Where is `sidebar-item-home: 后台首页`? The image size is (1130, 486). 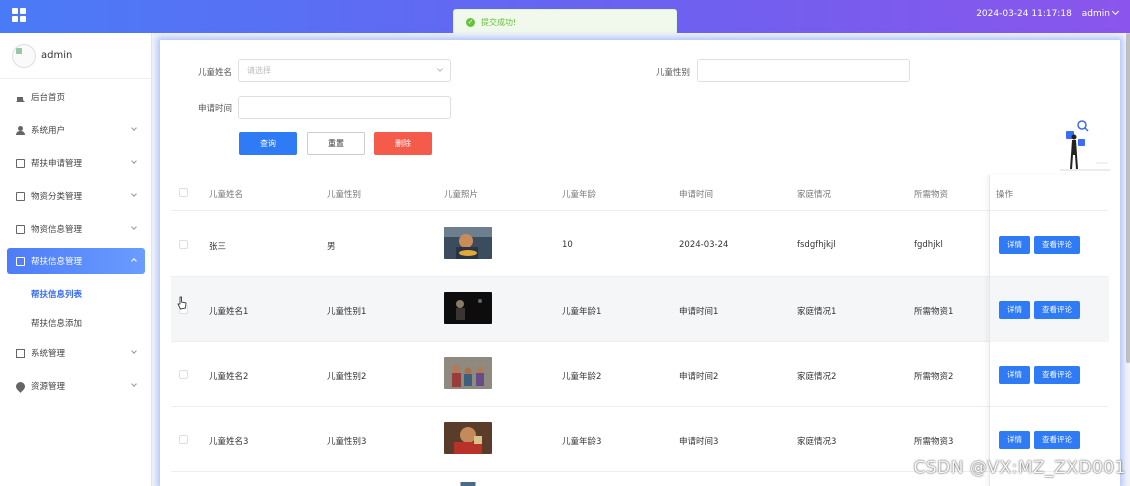 sidebar-item-home: 后台首页 is located at coordinates (76, 97).